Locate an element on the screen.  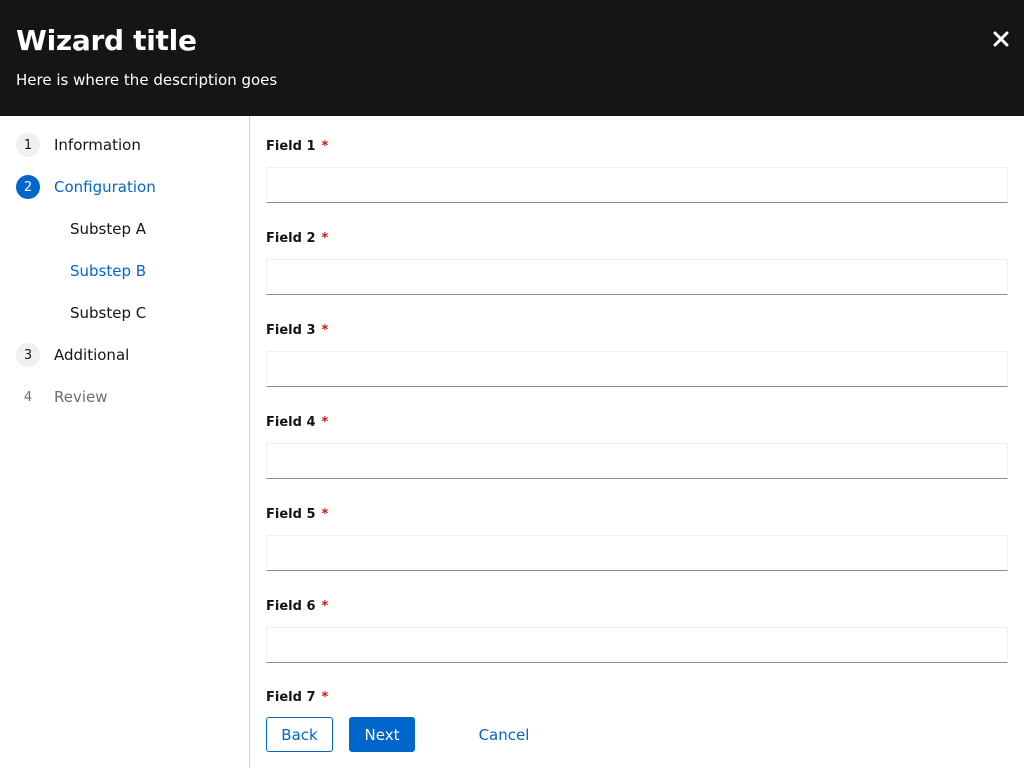
form-group-field-2: Field 2 * is located at coordinates (637, 262).